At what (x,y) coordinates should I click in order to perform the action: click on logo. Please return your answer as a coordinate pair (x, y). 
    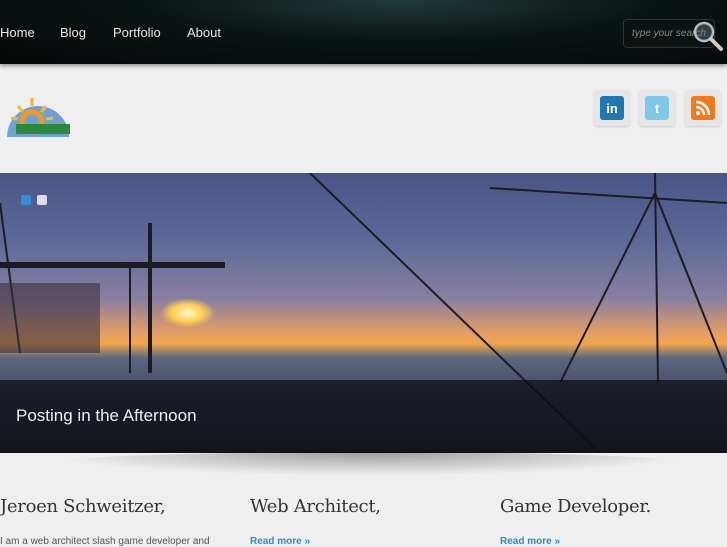
    Looking at the image, I should click on (38, 114).